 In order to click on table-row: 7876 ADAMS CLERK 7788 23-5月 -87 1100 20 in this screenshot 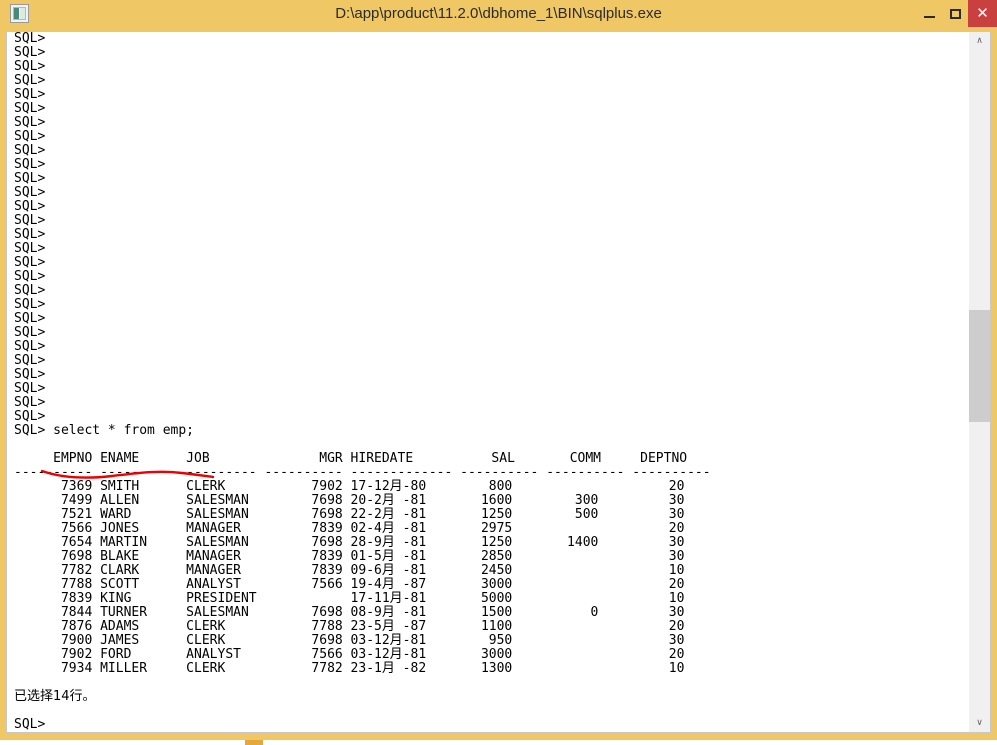, I will do `click(349, 626)`.